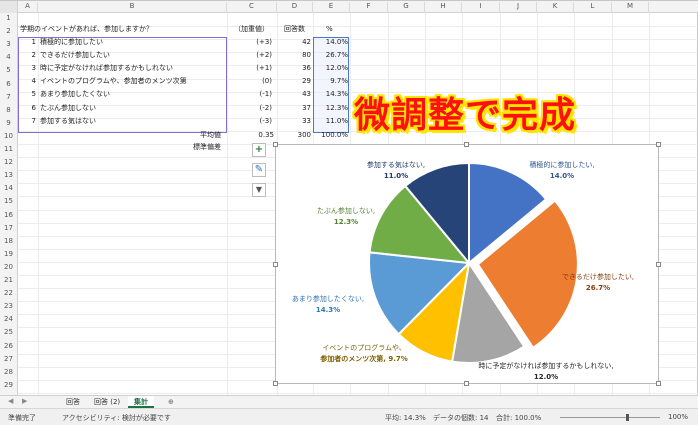 This screenshot has width=698, height=425. I want to click on row-header-17: 17, so click(8, 228).